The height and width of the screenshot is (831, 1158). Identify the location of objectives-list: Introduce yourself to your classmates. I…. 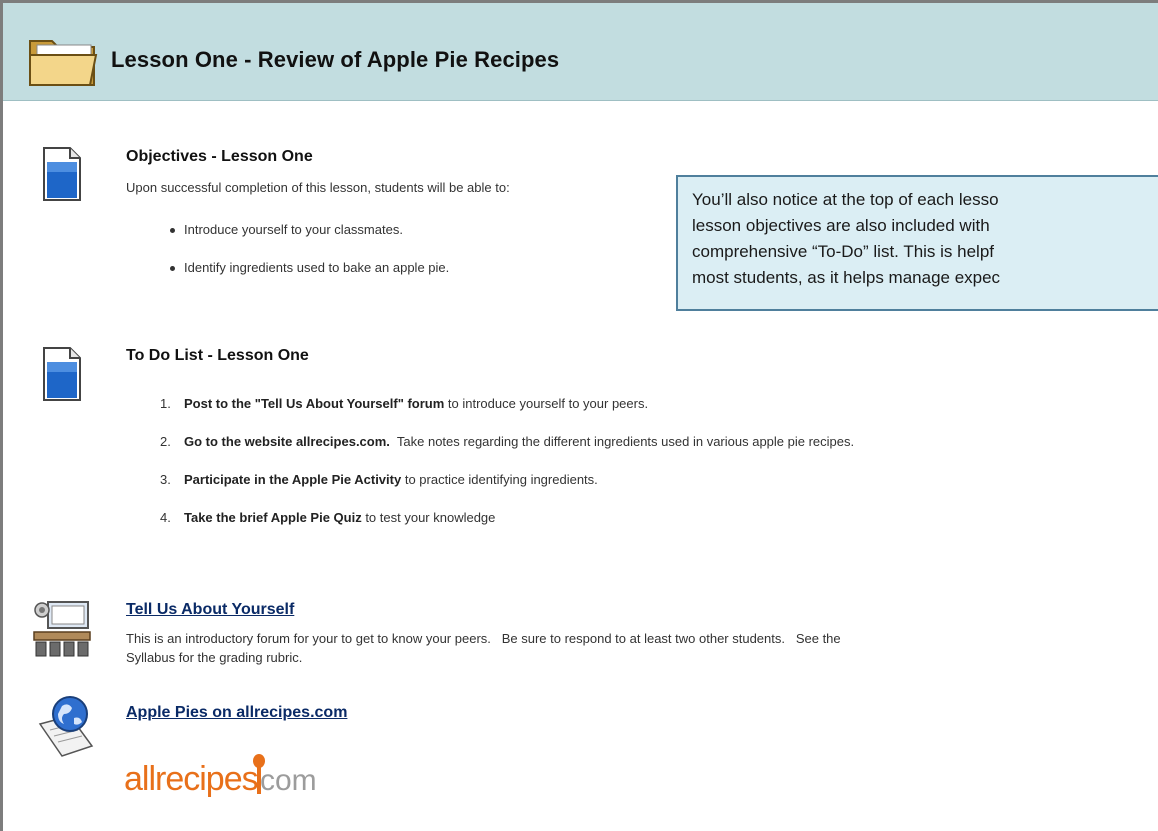
(308, 260).